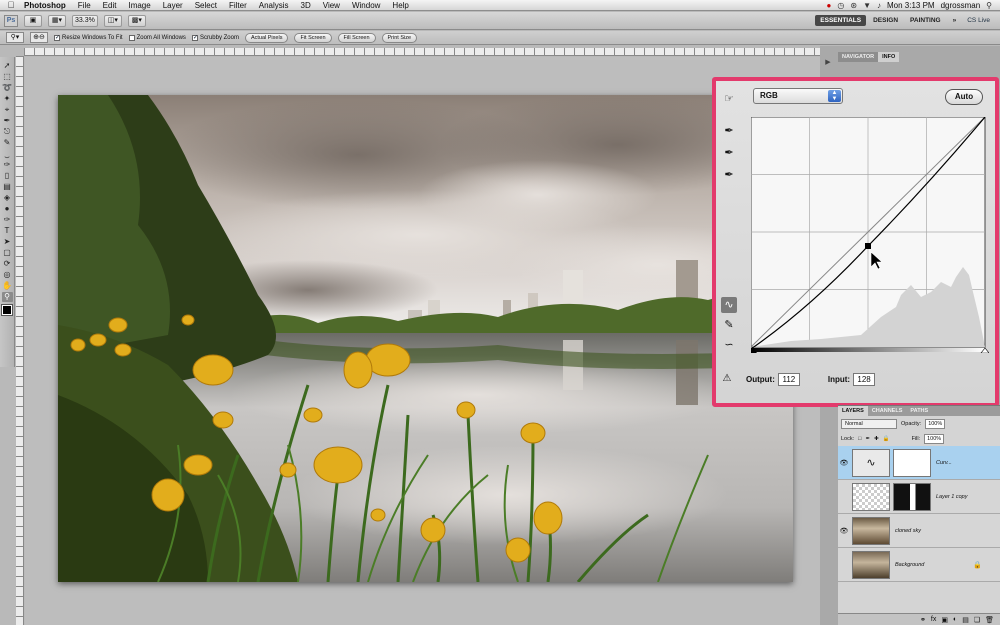 The width and height of the screenshot is (1000, 625). I want to click on new-adjustment-icon: ◐, so click(955, 619).